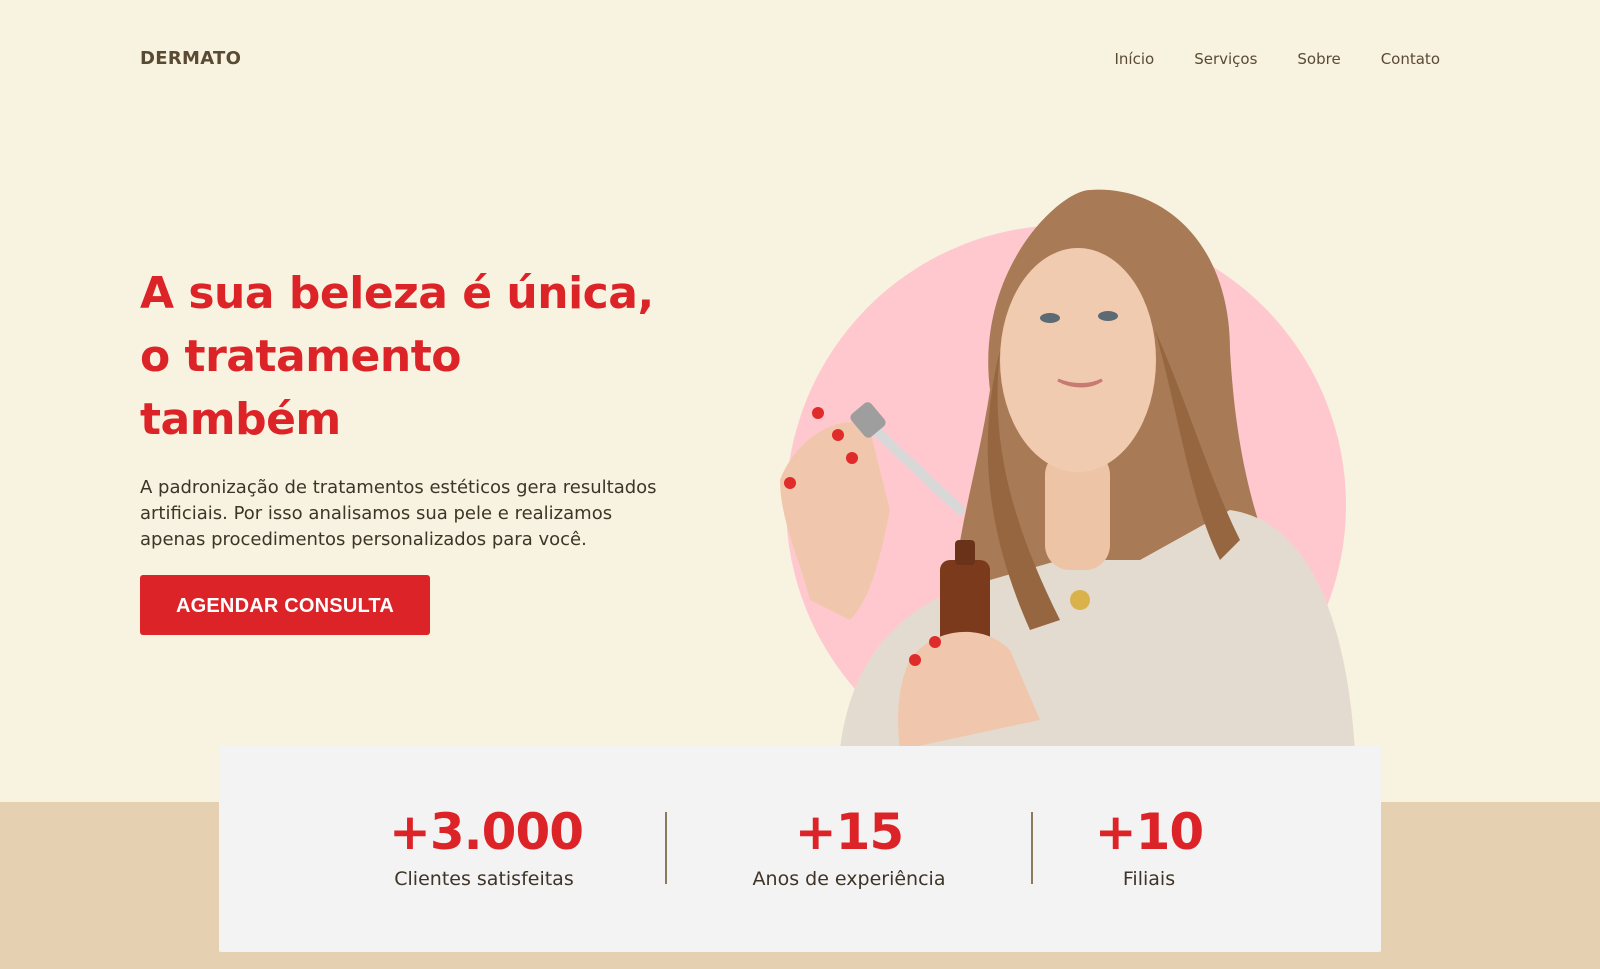  What do you see at coordinates (397, 293) in the screenshot?
I see `hero-title-line-1: A sua beleza é única,` at bounding box center [397, 293].